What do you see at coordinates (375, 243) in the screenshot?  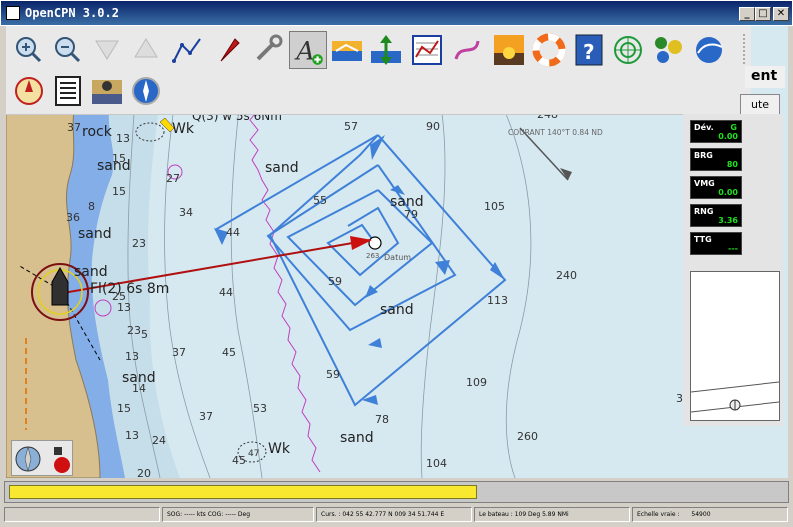 I see `datum-marker` at bounding box center [375, 243].